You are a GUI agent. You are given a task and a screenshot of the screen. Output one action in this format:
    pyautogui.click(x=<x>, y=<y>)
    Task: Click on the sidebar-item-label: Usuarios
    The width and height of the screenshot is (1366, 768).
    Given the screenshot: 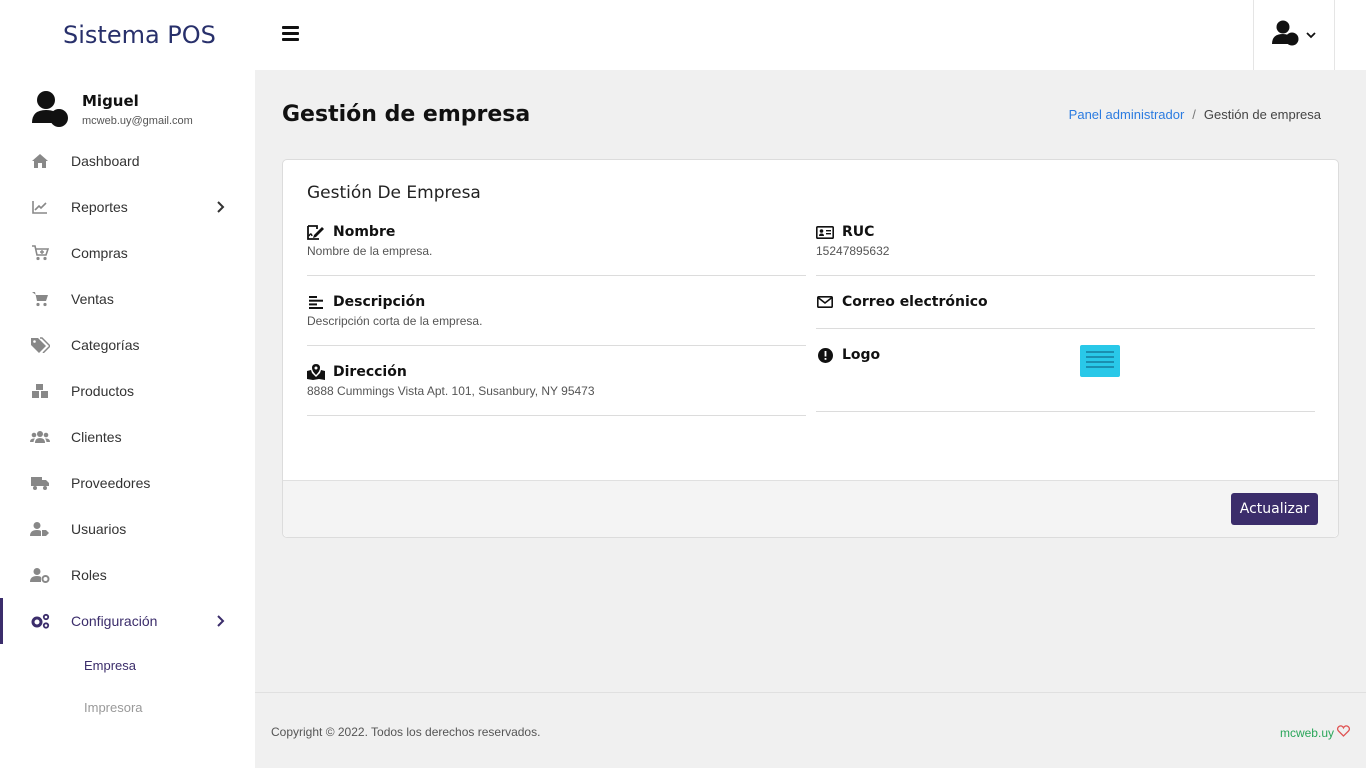 What is the action you would take?
    pyautogui.click(x=99, y=529)
    